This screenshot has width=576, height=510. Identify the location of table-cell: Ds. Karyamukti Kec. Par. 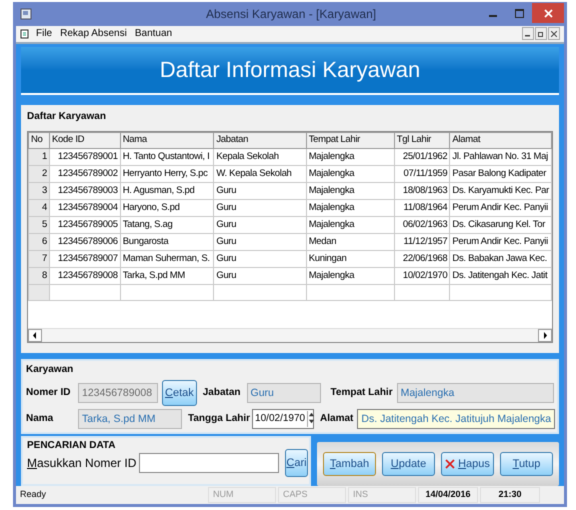
(501, 191).